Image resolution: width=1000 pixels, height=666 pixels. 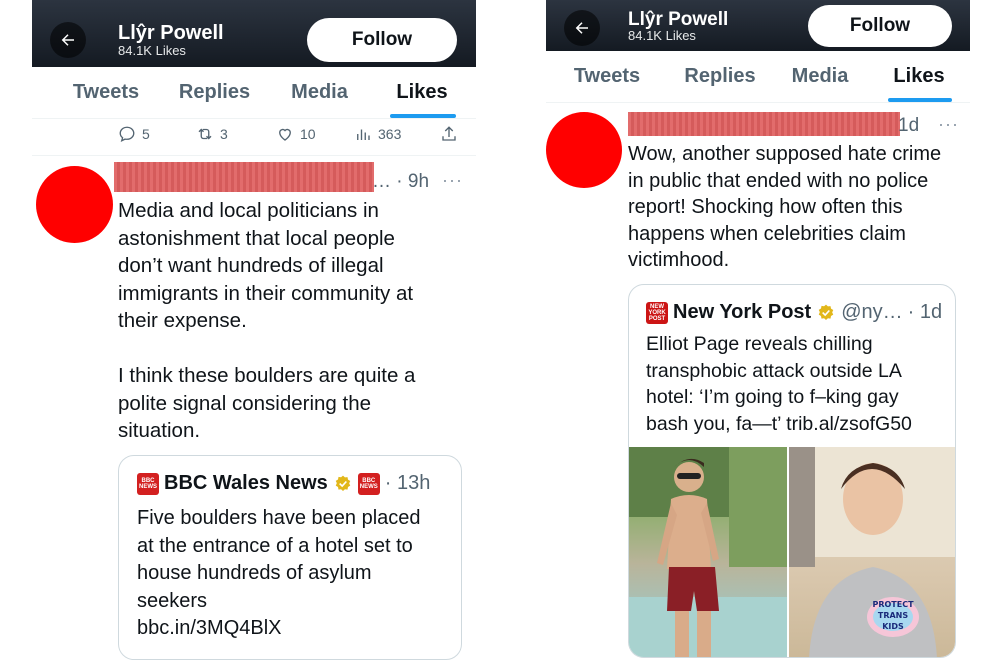 What do you see at coordinates (363, 134) in the screenshot?
I see `views-chart-icon` at bounding box center [363, 134].